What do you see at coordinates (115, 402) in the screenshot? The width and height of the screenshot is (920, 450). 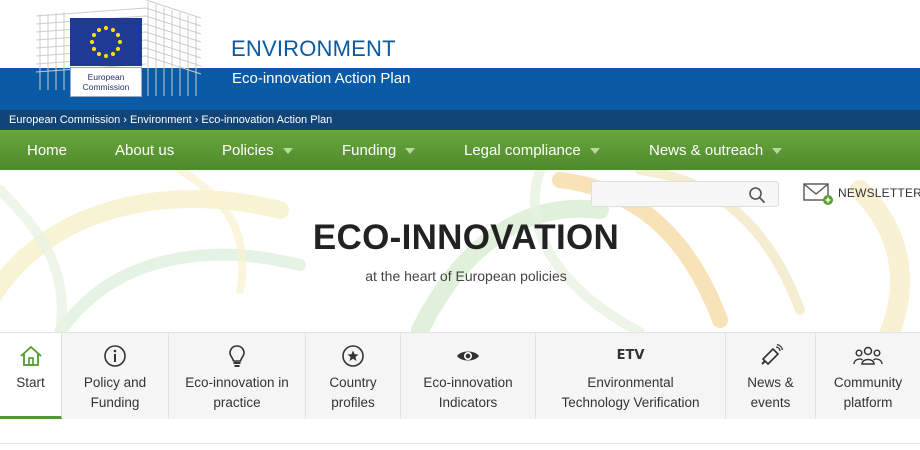 I see `tab-label: Funding` at bounding box center [115, 402].